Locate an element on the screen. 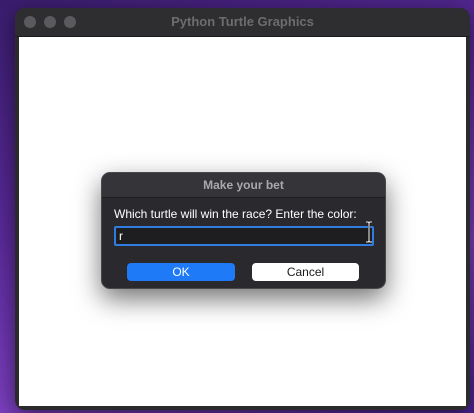 The image size is (474, 413). dialog-title: Make your bet is located at coordinates (243, 185).